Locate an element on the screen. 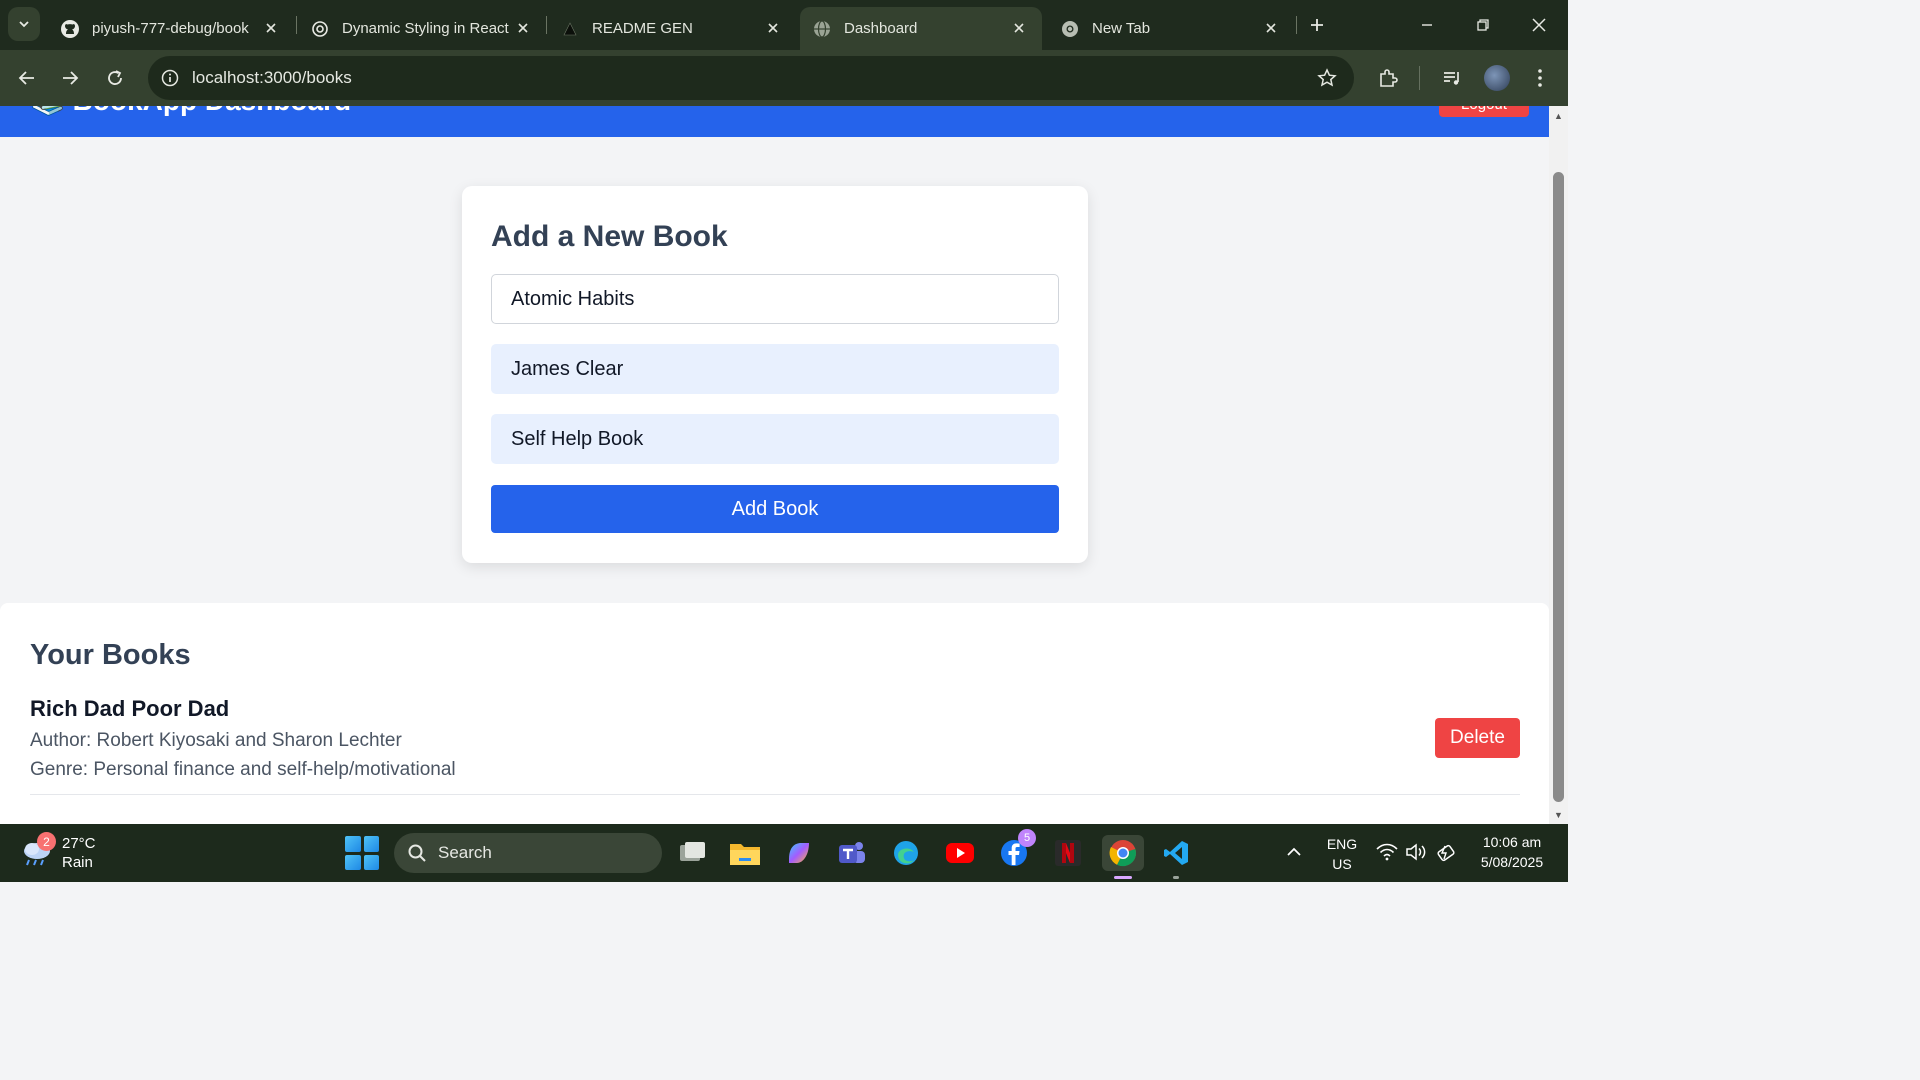 Image resolution: width=1920 pixels, height=1080 pixels. youtube-button is located at coordinates (960, 853).